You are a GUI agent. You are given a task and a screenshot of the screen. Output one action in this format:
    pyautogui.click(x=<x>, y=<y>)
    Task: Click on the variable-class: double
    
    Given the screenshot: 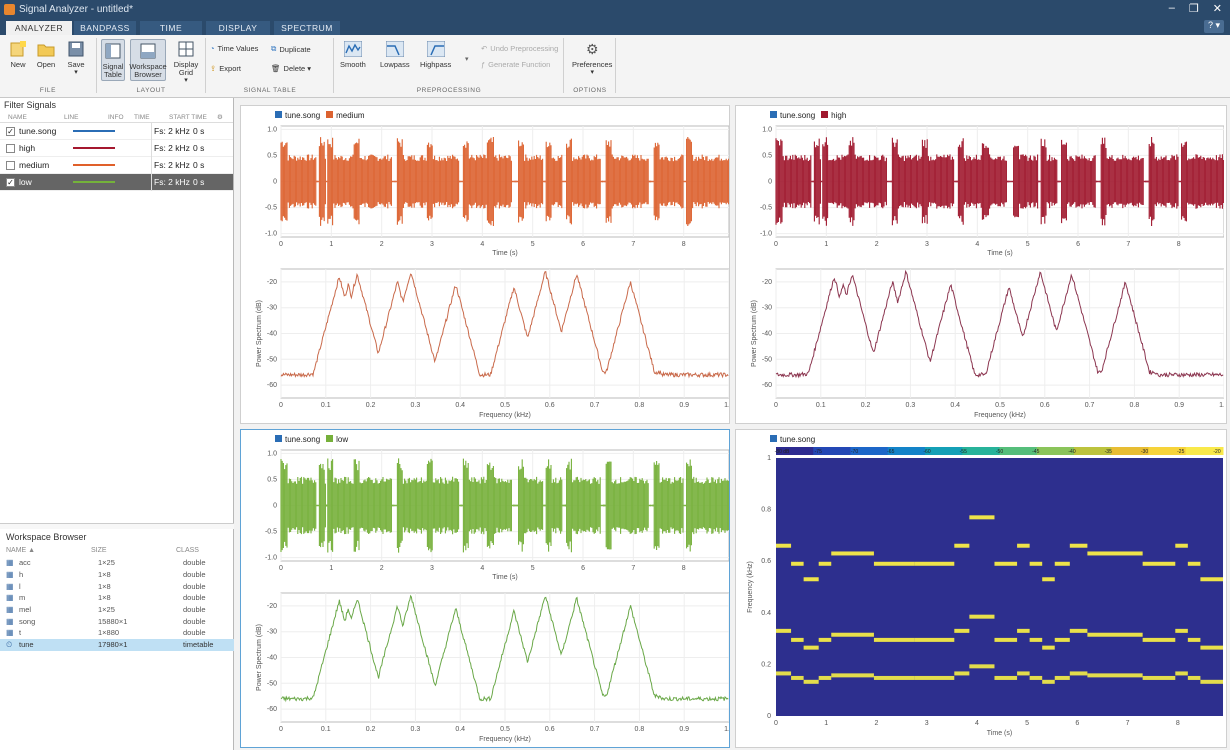 What is the action you would take?
    pyautogui.click(x=194, y=621)
    